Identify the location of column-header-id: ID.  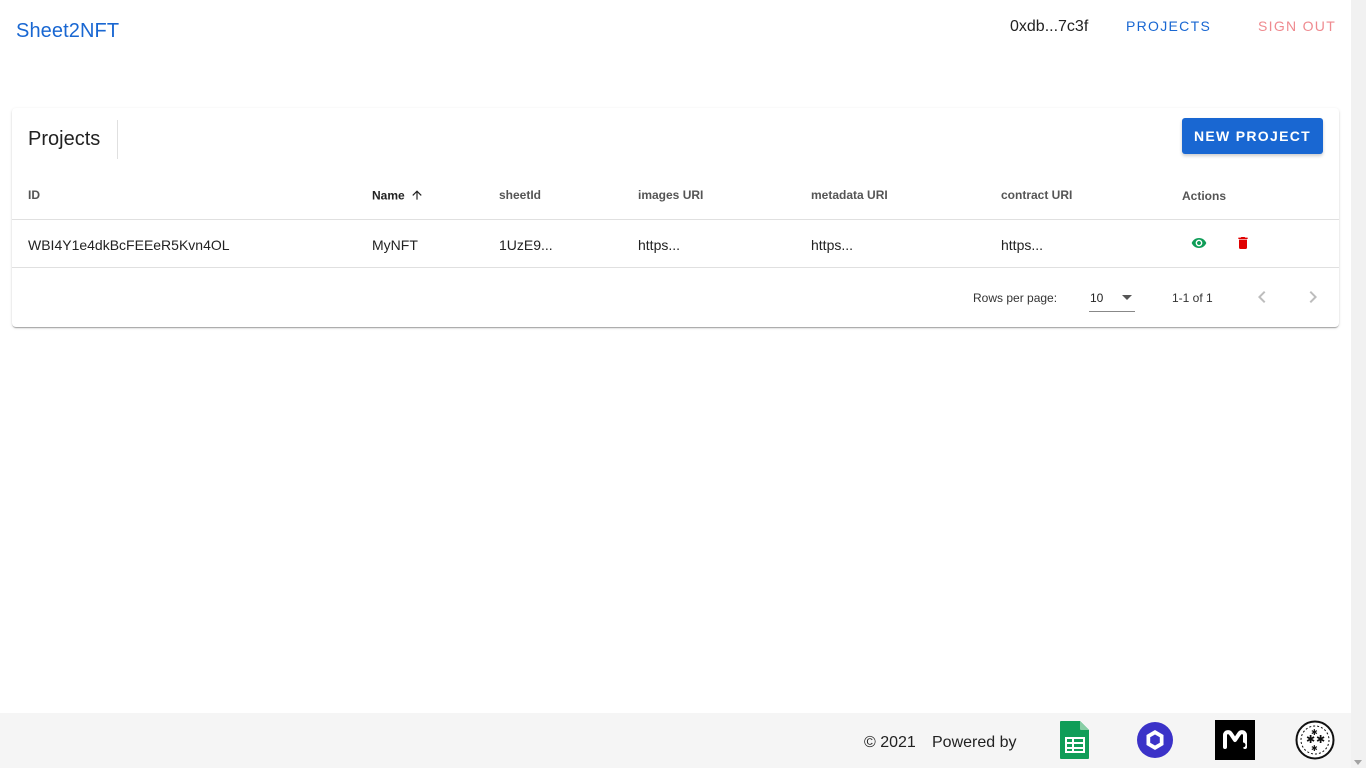
(34, 195).